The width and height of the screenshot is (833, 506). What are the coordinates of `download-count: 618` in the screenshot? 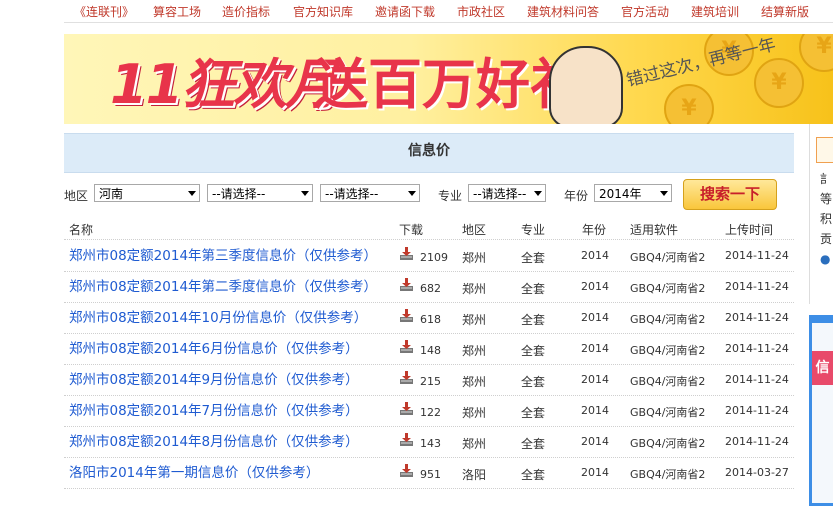 It's located at (430, 319).